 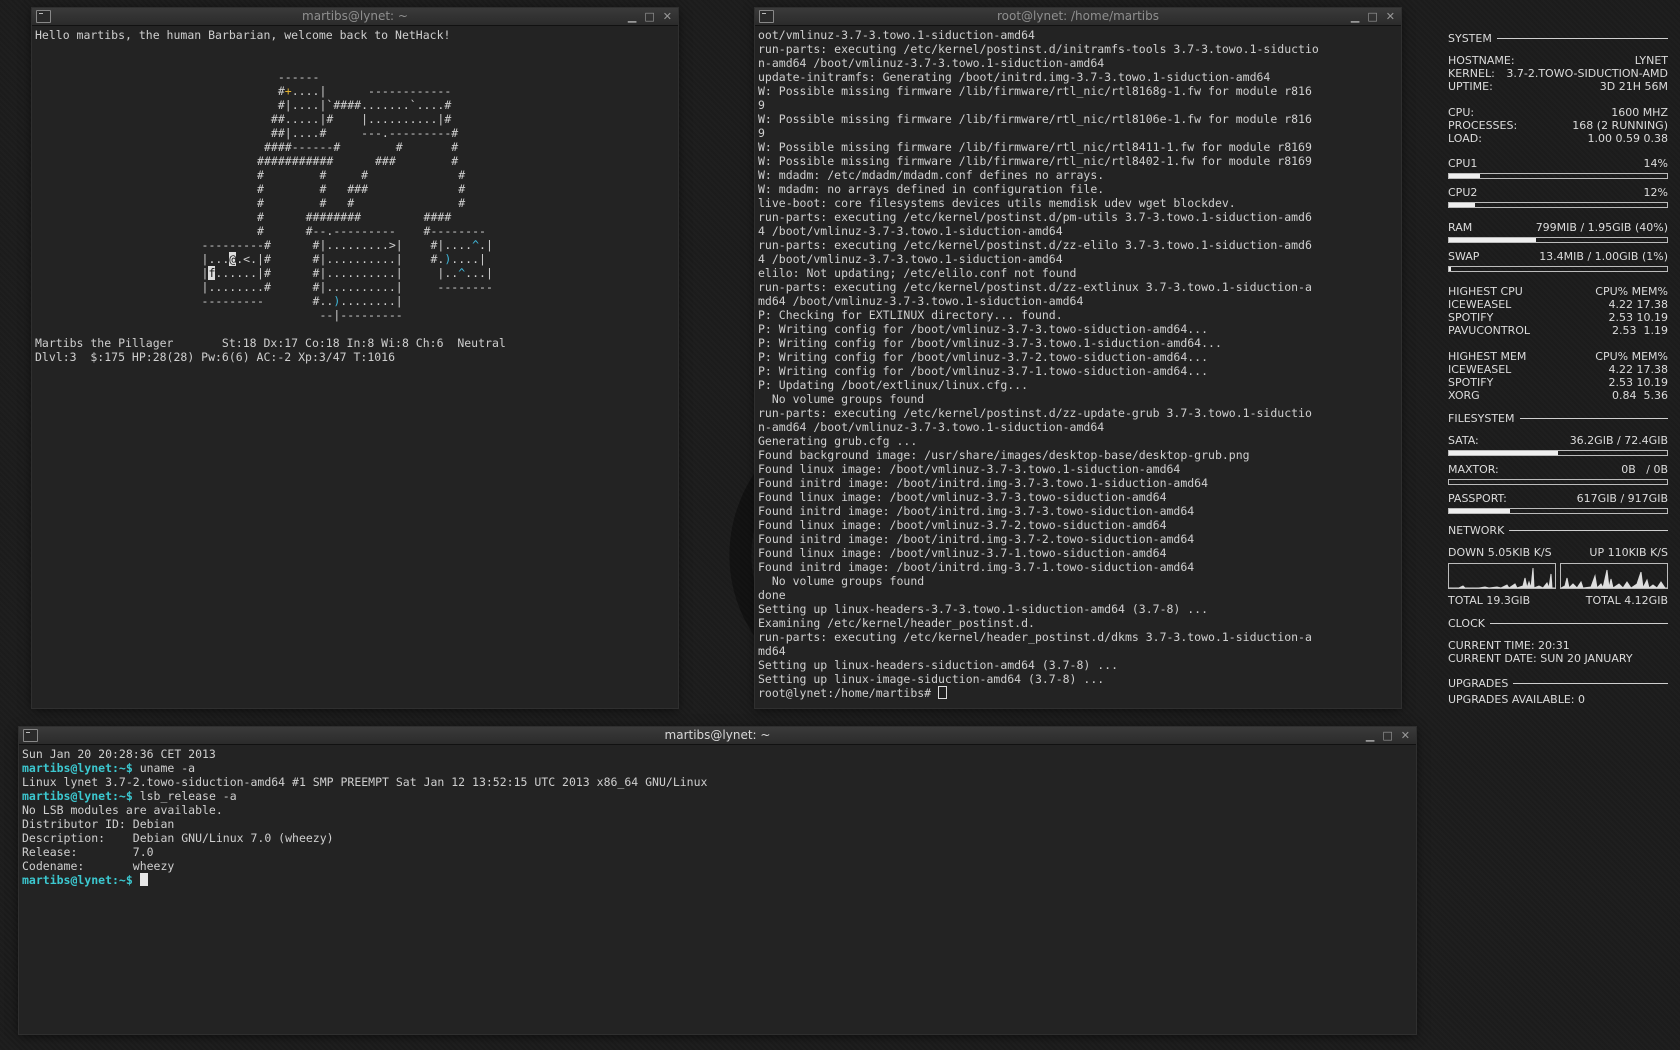 I want to click on label: HOSTNAME:, so click(x=1481, y=60).